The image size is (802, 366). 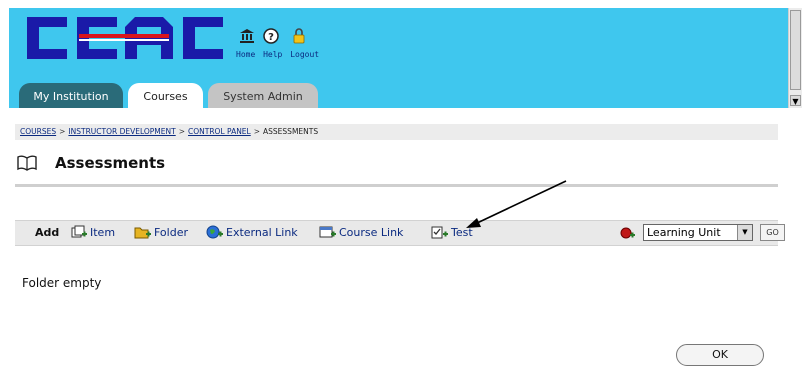 What do you see at coordinates (462, 232) in the screenshot?
I see `add-test-label: Test` at bounding box center [462, 232].